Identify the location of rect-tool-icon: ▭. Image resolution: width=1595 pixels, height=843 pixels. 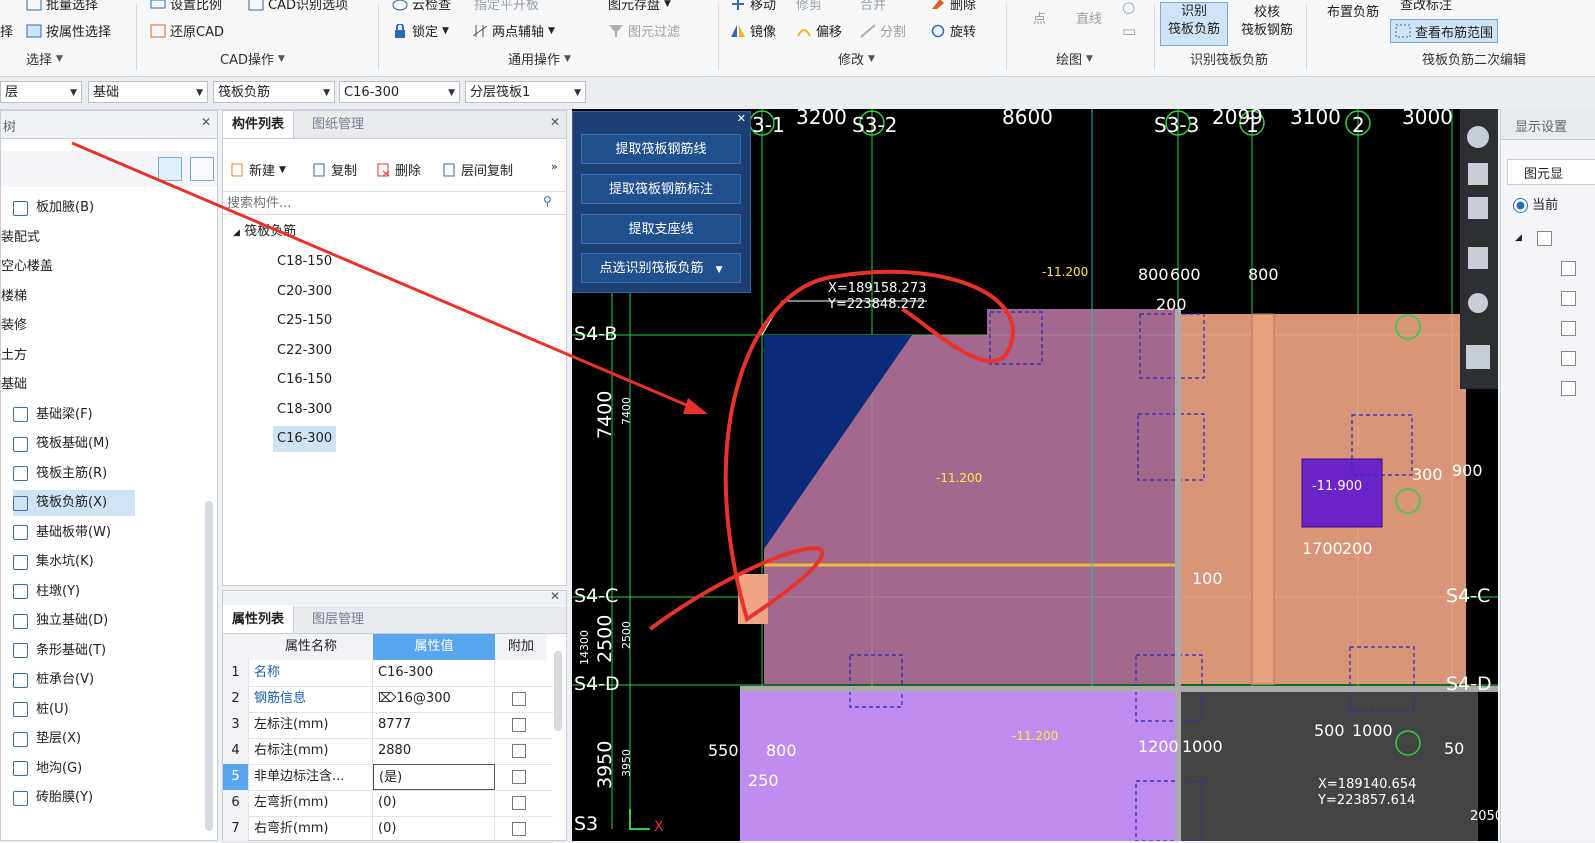
(1129, 31).